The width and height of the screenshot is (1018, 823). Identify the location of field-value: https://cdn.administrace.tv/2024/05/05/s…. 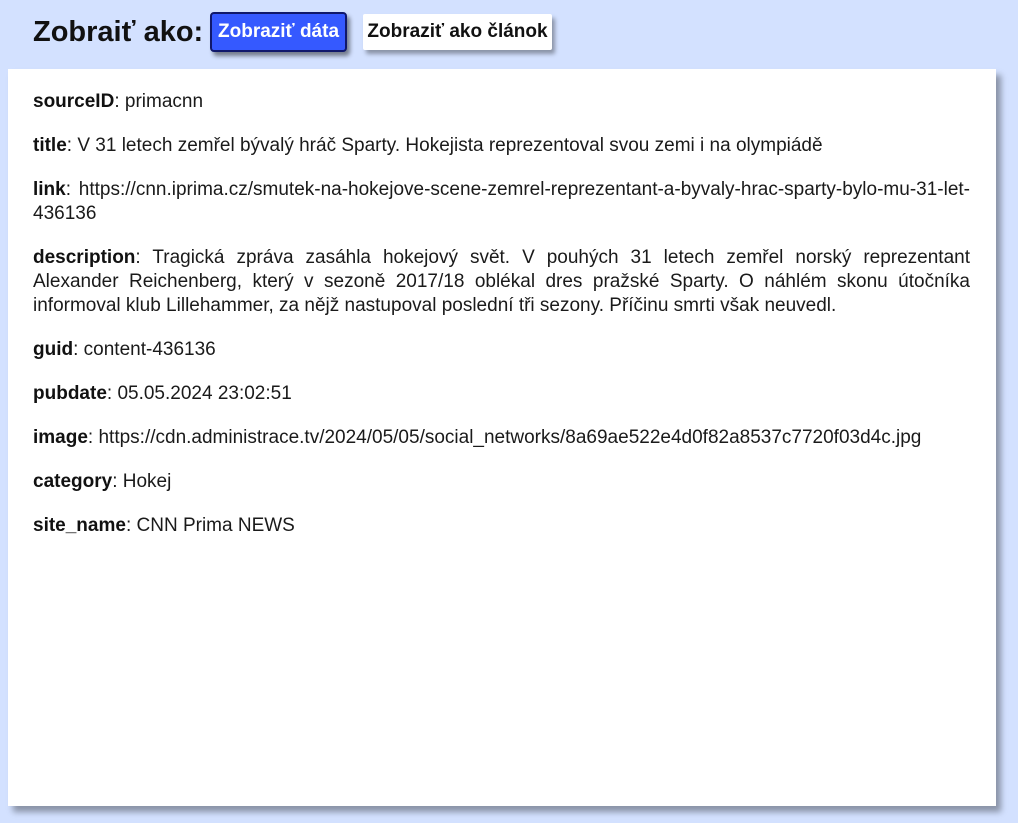
(510, 437).